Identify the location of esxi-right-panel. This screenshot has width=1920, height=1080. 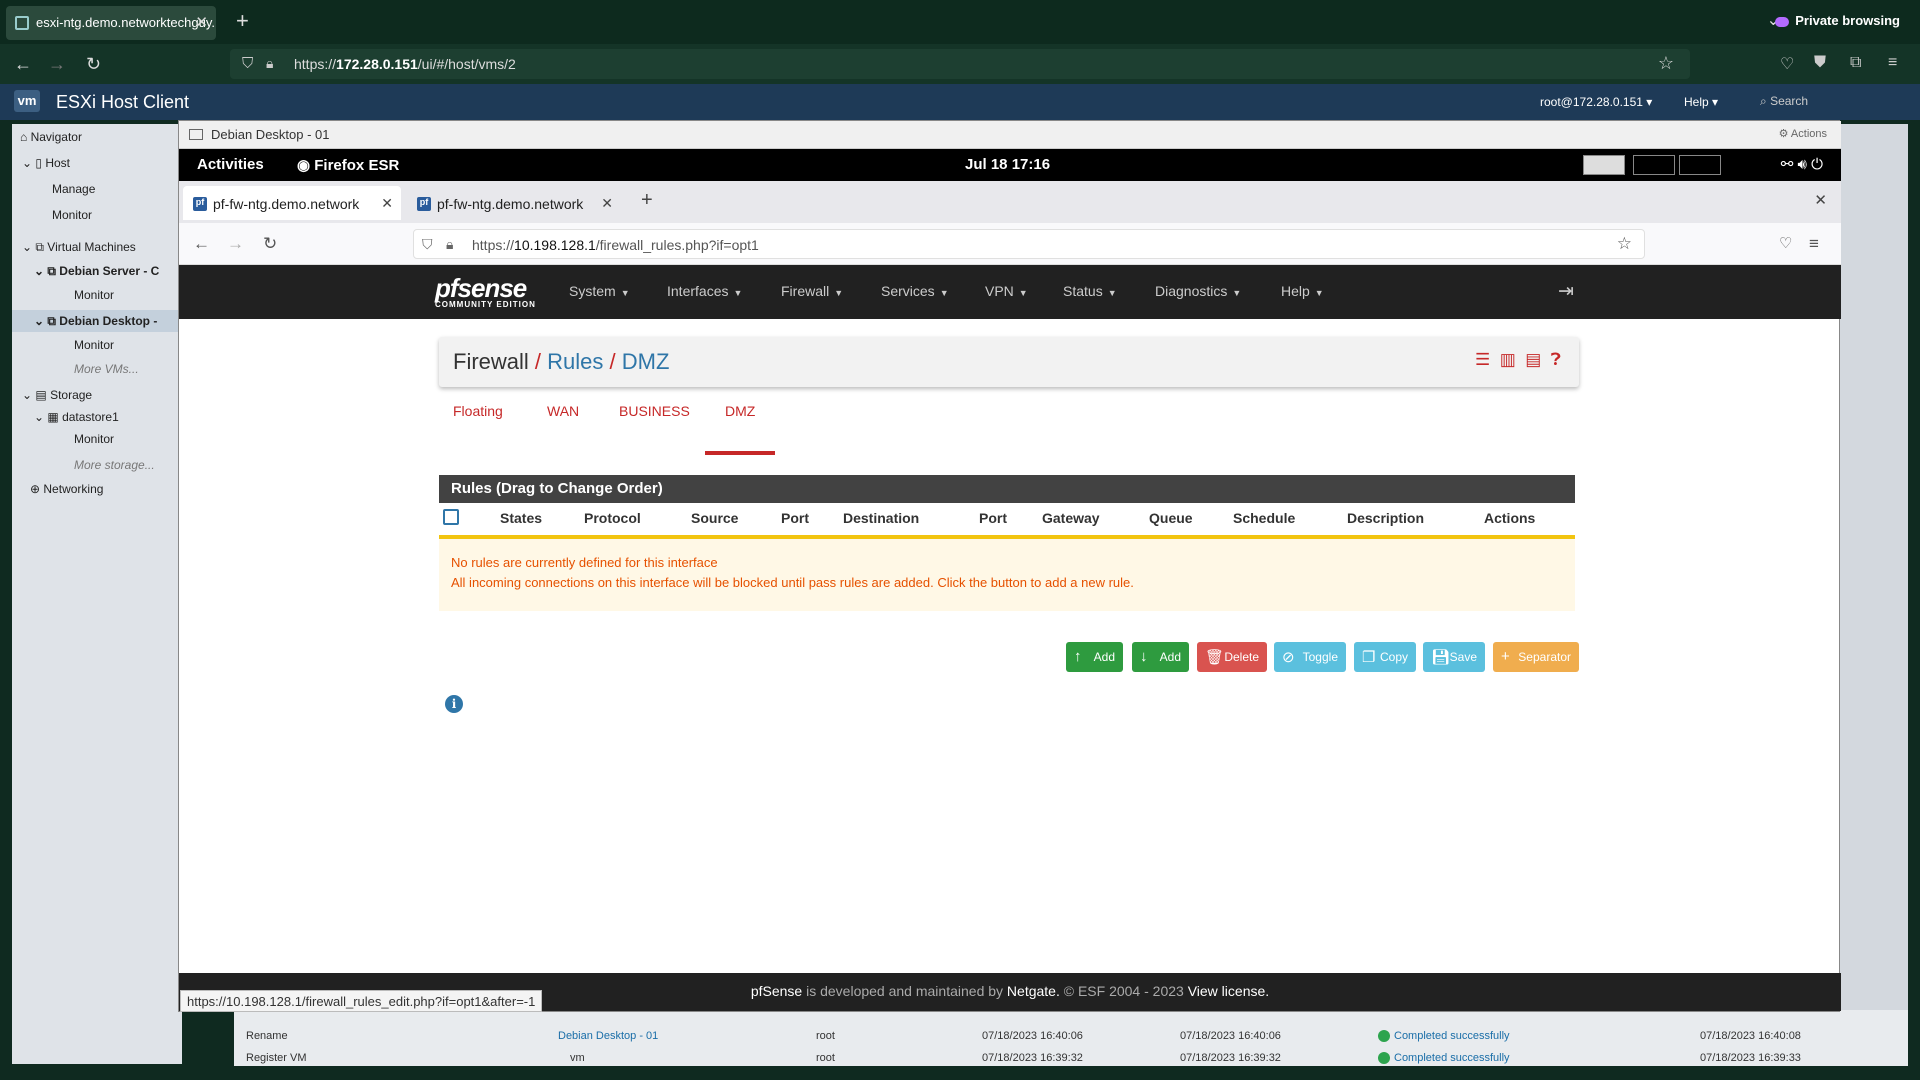
(1872, 594).